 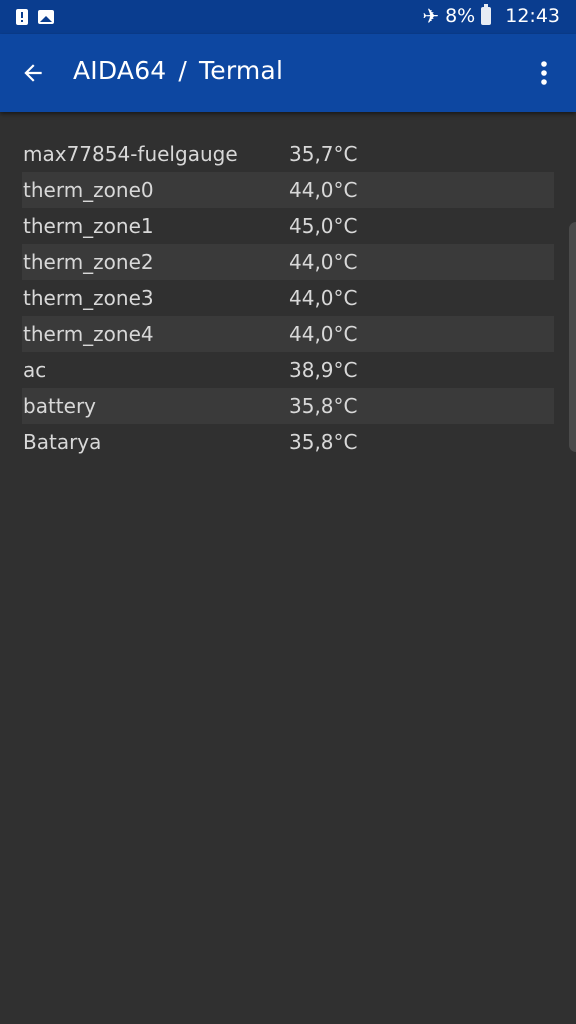 What do you see at coordinates (288, 262) in the screenshot?
I see `list-item: therm_zone2 44,0°C` at bounding box center [288, 262].